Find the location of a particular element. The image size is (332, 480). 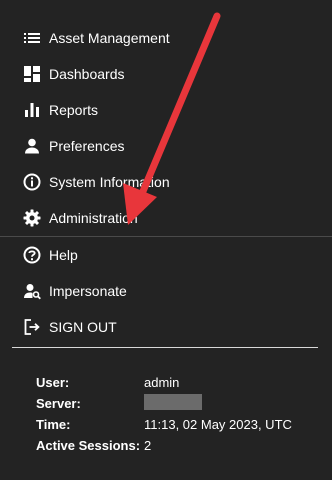

menu-item-sign-out: SIGN OUT is located at coordinates (166, 327).